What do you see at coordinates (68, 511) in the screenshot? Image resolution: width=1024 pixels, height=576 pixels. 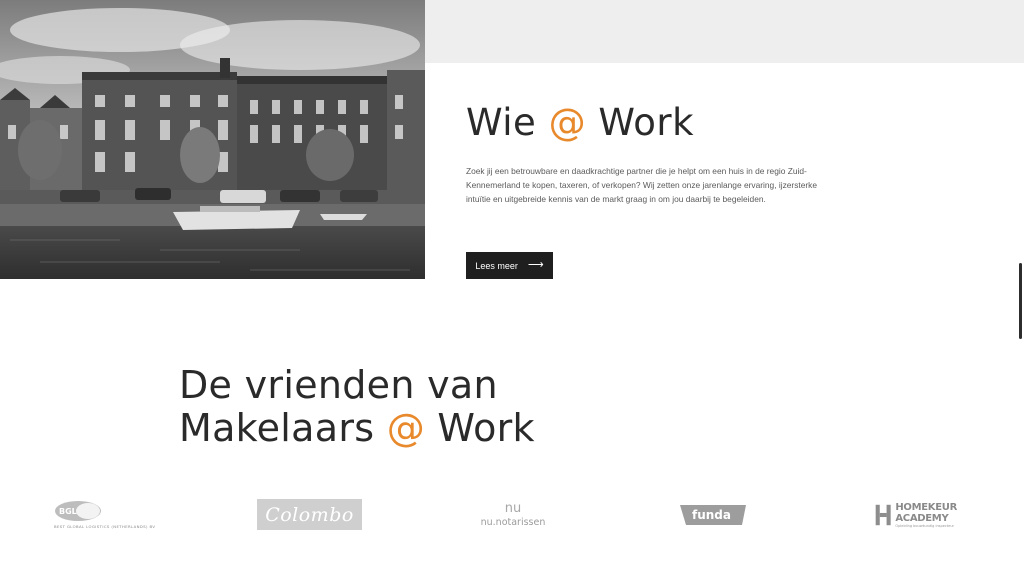 I see `bgl-mark: BGL` at bounding box center [68, 511].